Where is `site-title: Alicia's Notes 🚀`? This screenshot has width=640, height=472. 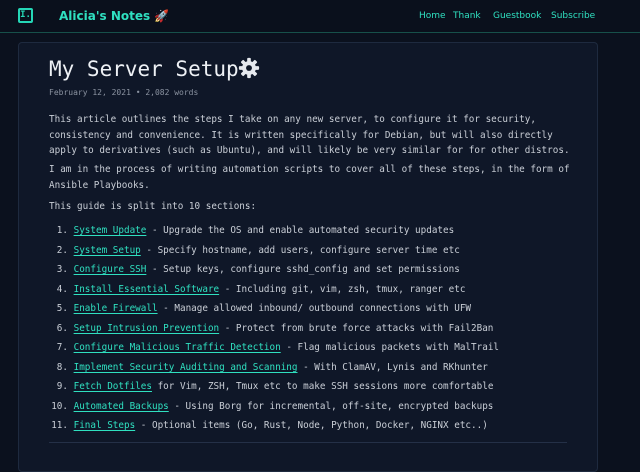 site-title: Alicia's Notes 🚀 is located at coordinates (114, 16).